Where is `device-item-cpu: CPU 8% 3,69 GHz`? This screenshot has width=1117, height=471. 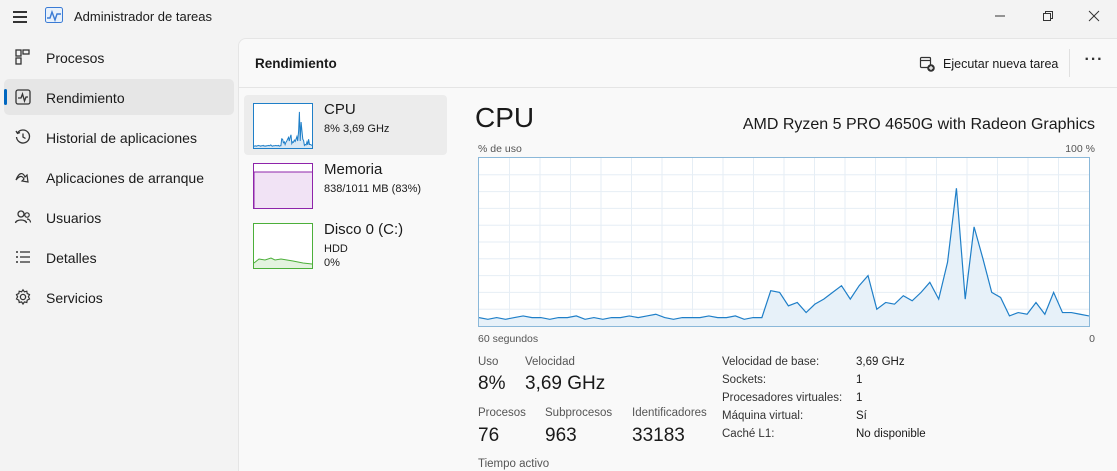 device-item-cpu: CPU 8% 3,69 GHz is located at coordinates (345, 125).